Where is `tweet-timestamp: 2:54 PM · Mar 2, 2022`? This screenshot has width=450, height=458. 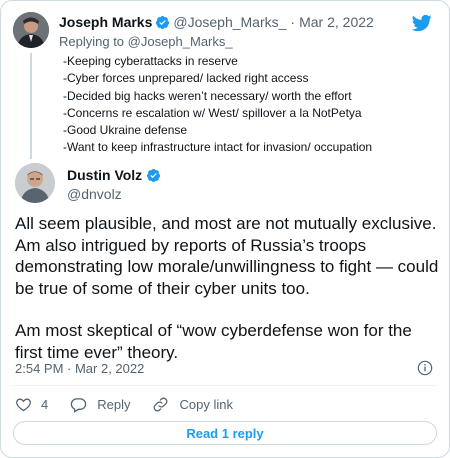 tweet-timestamp: 2:54 PM · Mar 2, 2022 is located at coordinates (79, 369).